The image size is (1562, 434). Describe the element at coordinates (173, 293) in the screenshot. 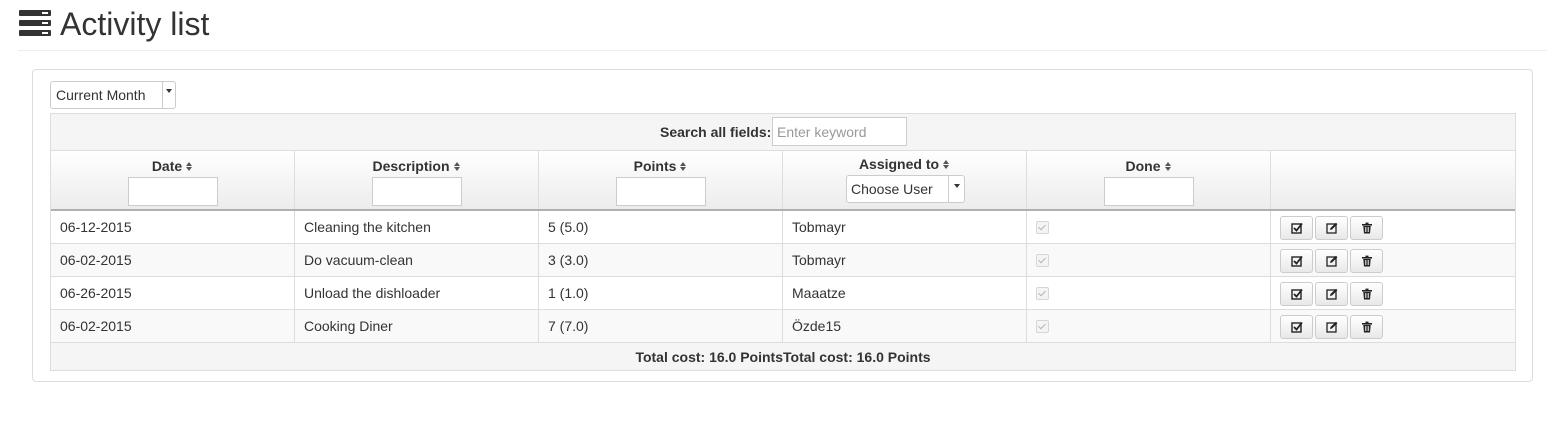

I see `cell-date: 06-26-2015` at that location.